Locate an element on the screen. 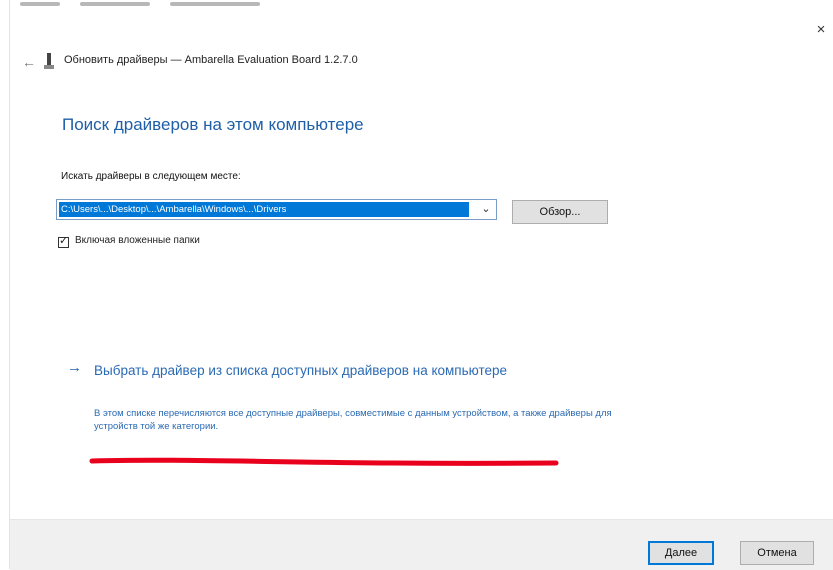 The width and height of the screenshot is (833, 570). next-button: Далее is located at coordinates (681, 553).